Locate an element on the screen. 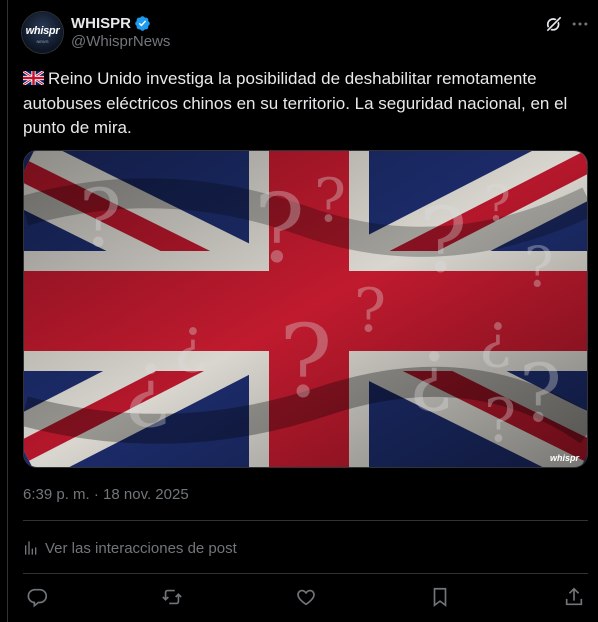  repost-button is located at coordinates (173, 598).